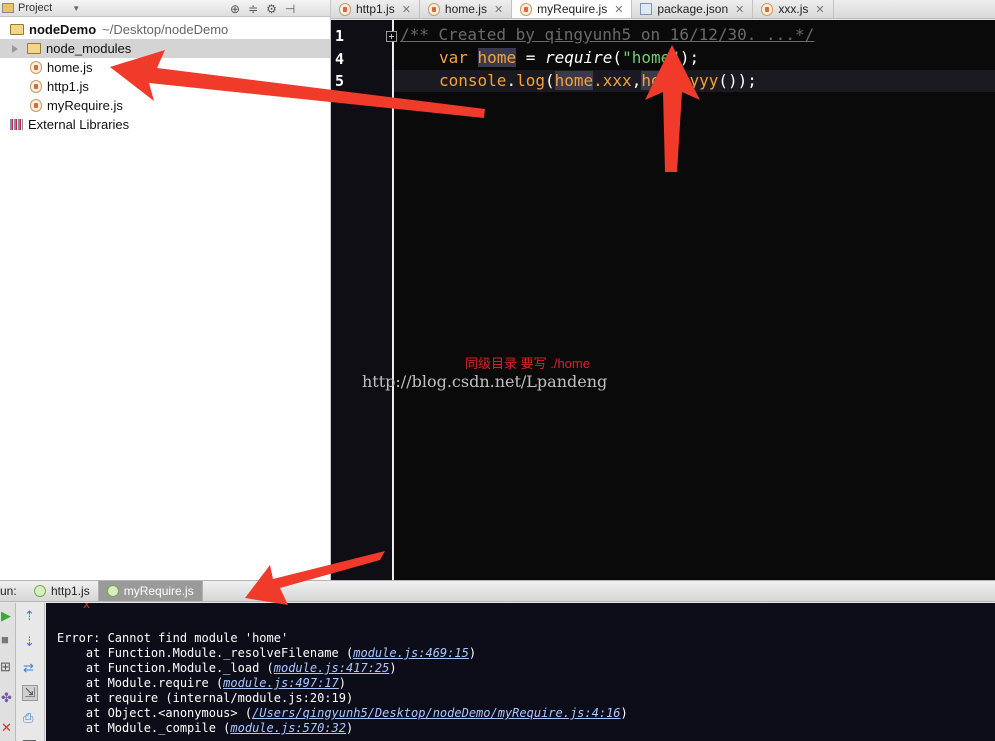 The height and width of the screenshot is (741, 995). What do you see at coordinates (165, 8) in the screenshot?
I see `project-panel-header: Project ▼ ⊕ ≑ ⚙ ⊣` at bounding box center [165, 8].